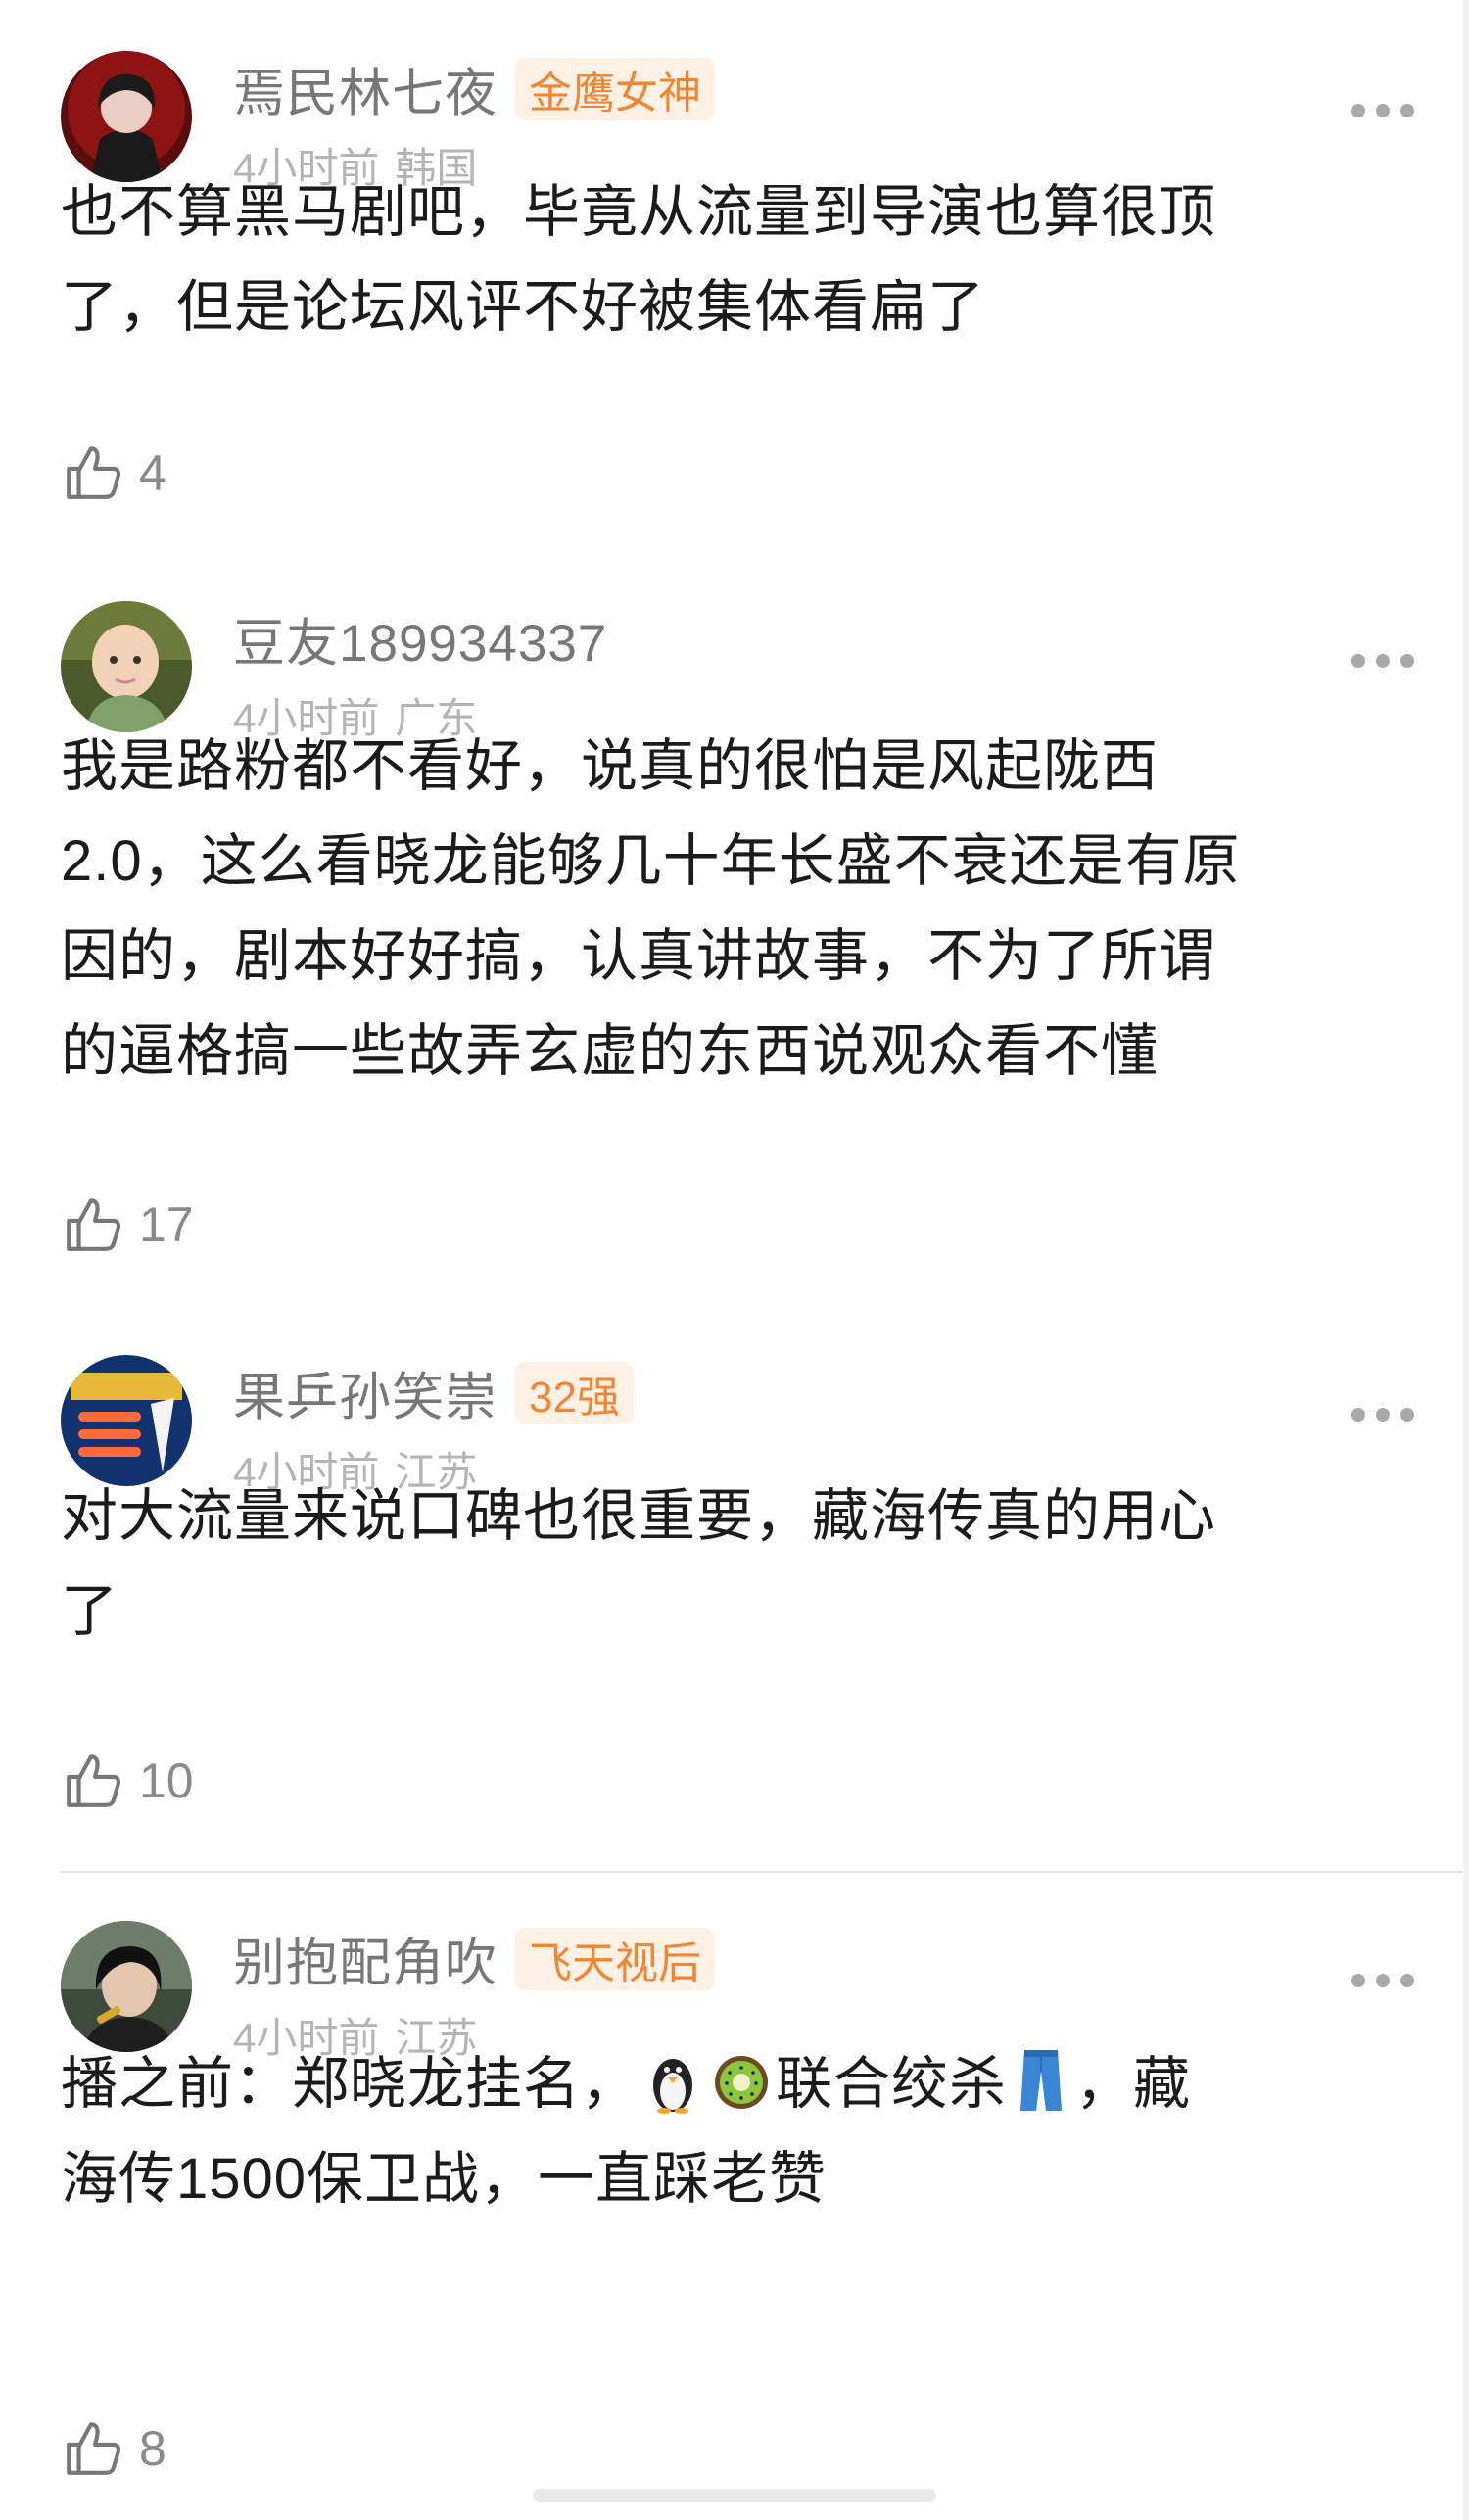 The image size is (1469, 2520). Describe the element at coordinates (639, 1563) in the screenshot. I see `comment-text: 对大流量来说口碑也很重要，藏海传真的用心 了` at that location.